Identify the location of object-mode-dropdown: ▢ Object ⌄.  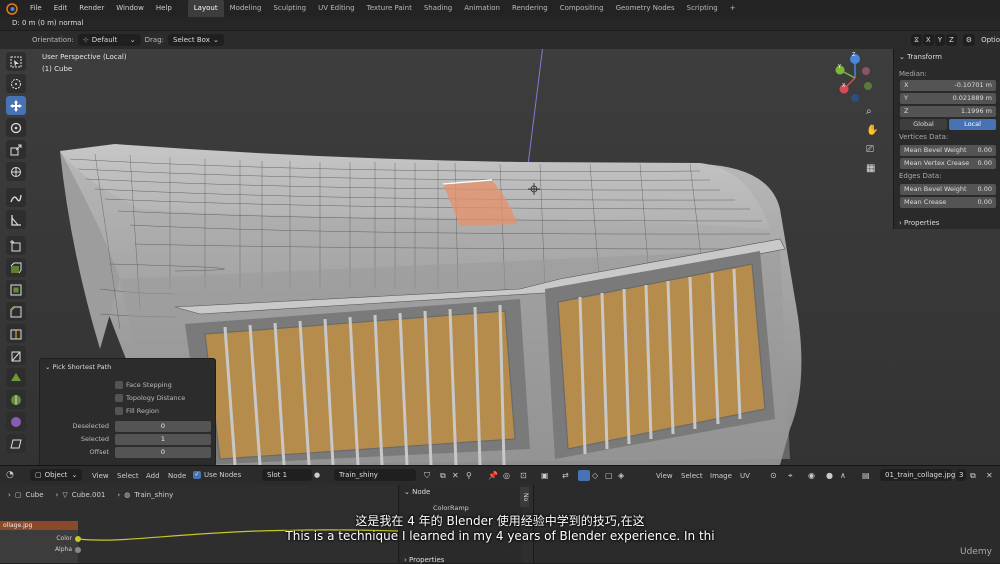
(56, 475).